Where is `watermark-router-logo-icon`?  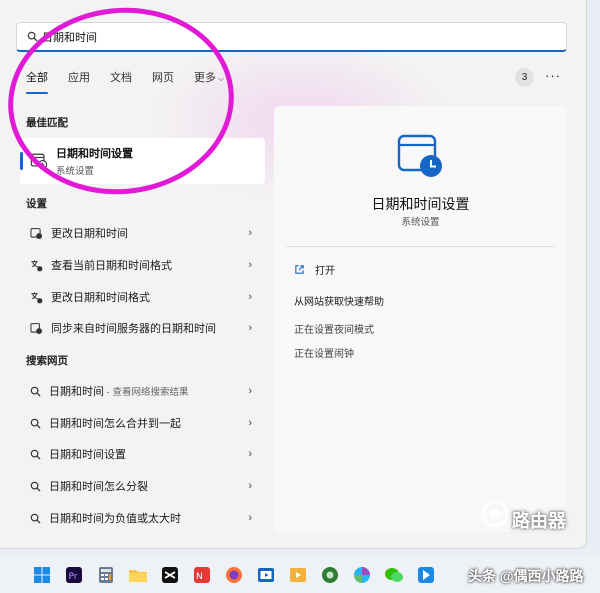
watermark-router-logo-icon is located at coordinates (495, 514).